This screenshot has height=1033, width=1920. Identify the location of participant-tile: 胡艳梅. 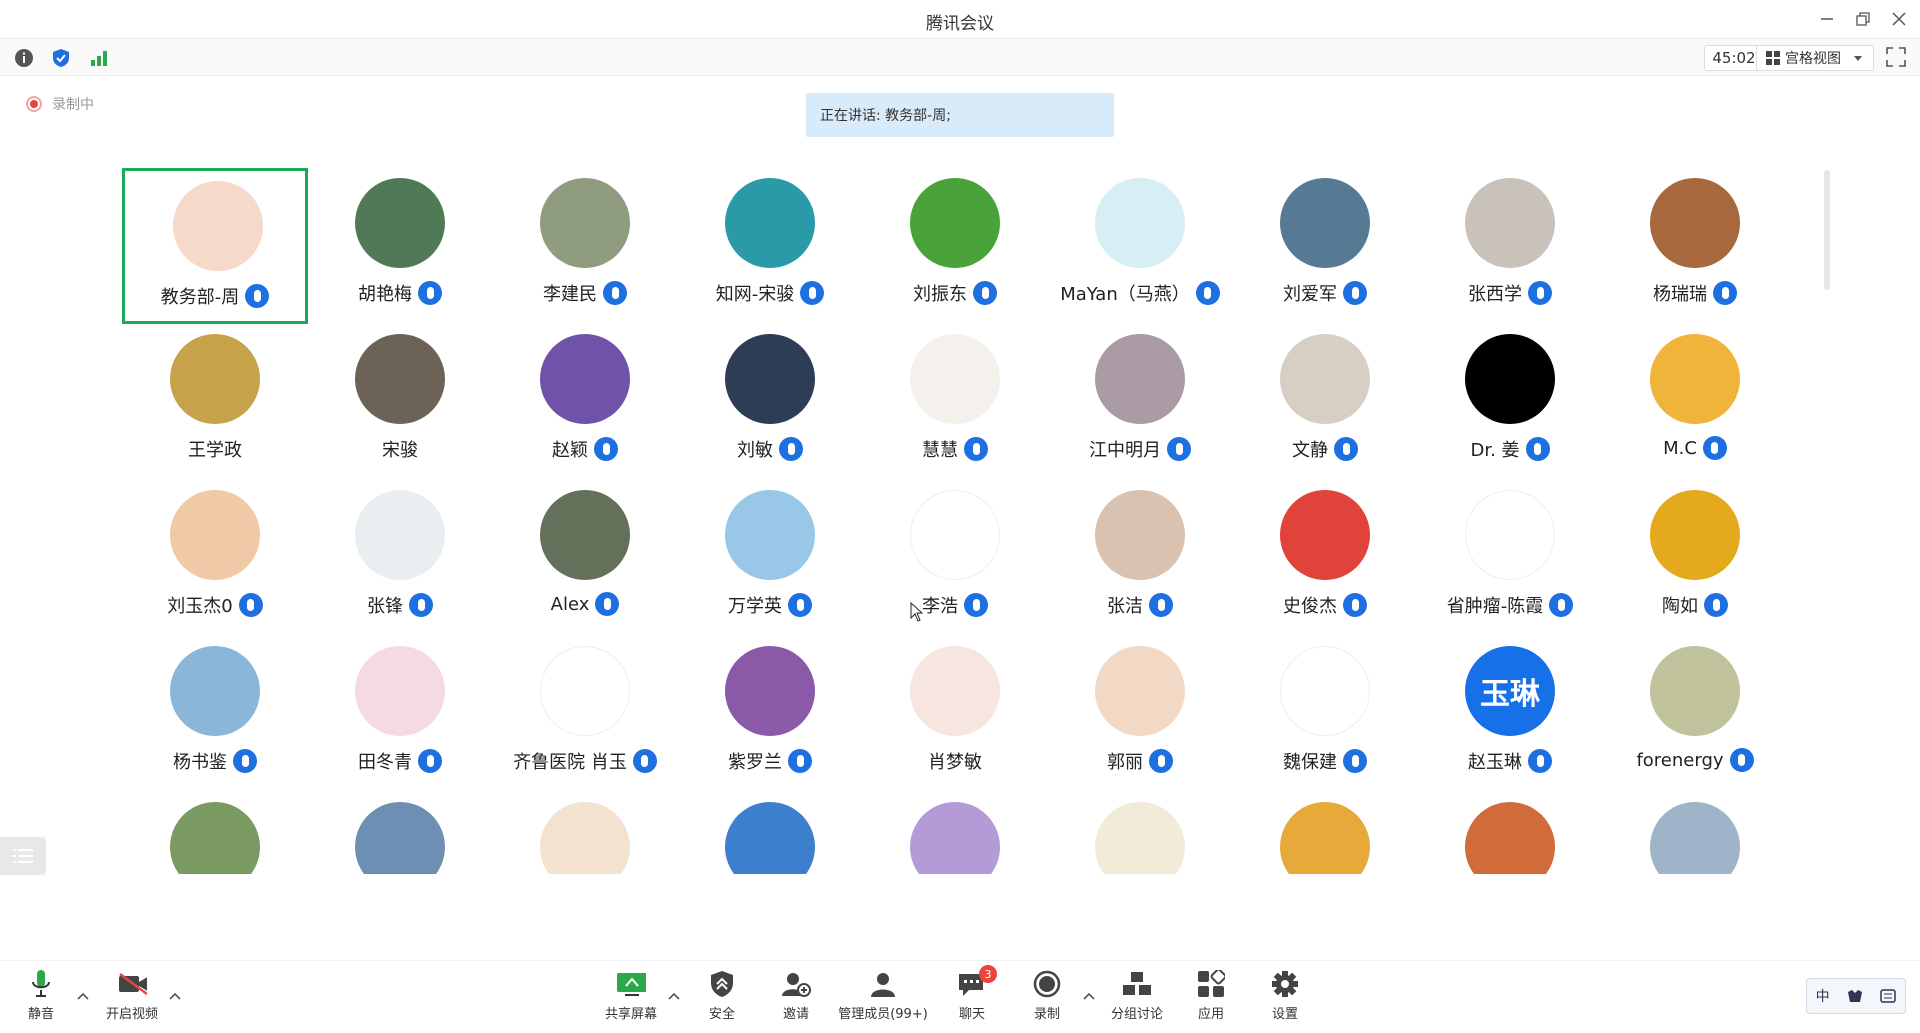
(400, 246).